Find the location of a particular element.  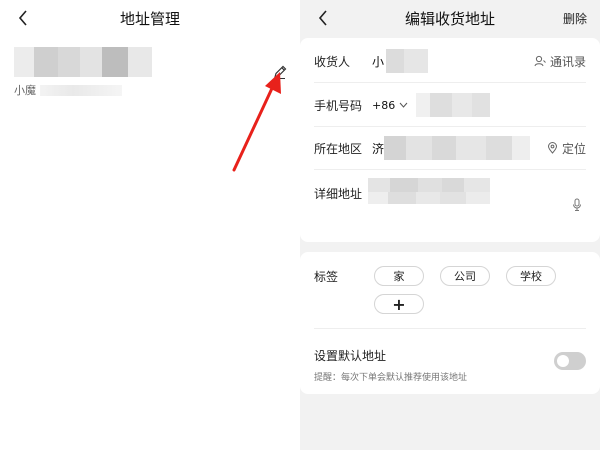

phone-value-redacted is located at coordinates (453, 105).